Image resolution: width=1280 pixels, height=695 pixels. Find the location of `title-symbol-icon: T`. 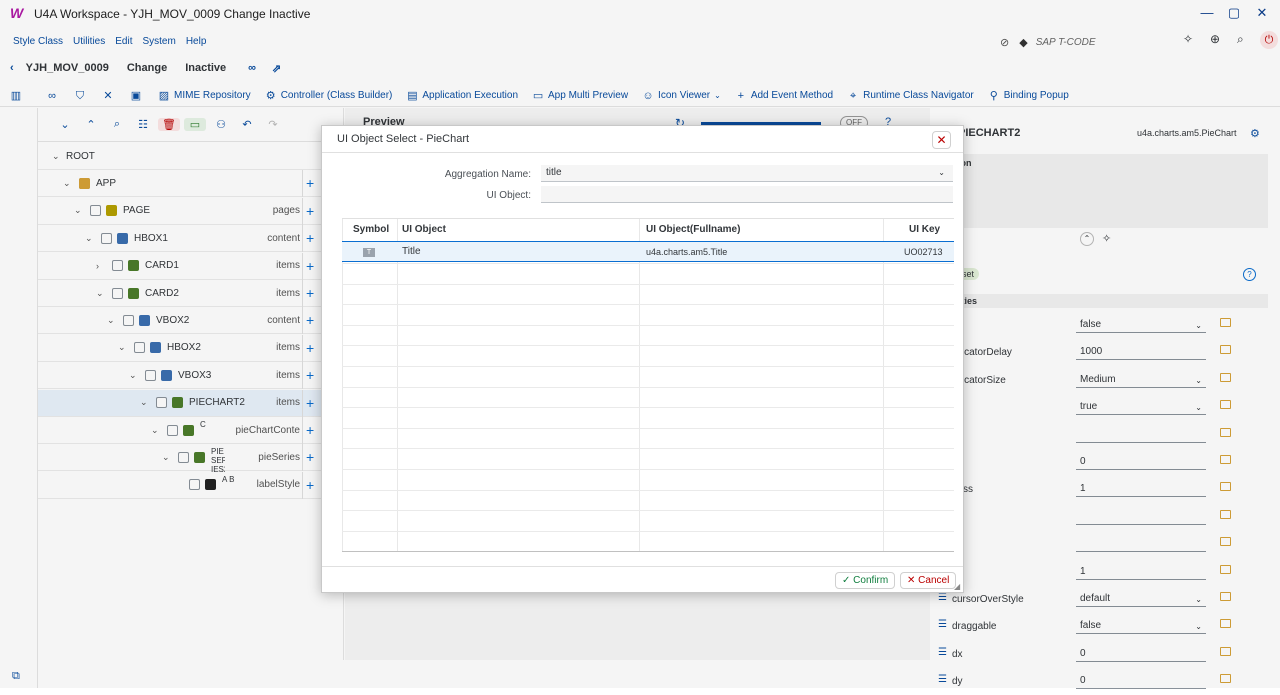

title-symbol-icon: T is located at coordinates (369, 252).